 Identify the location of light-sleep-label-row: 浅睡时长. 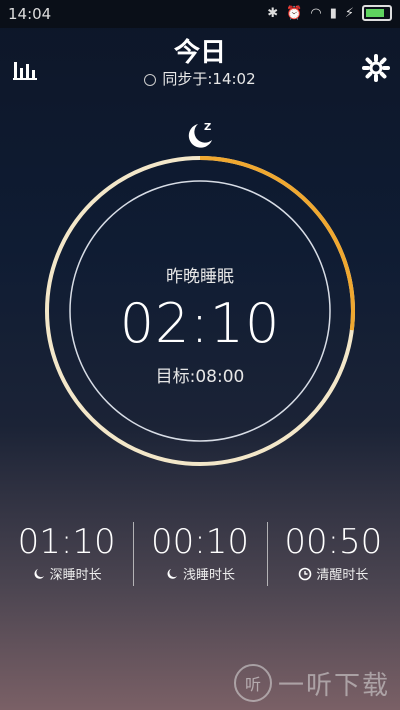
(200, 573).